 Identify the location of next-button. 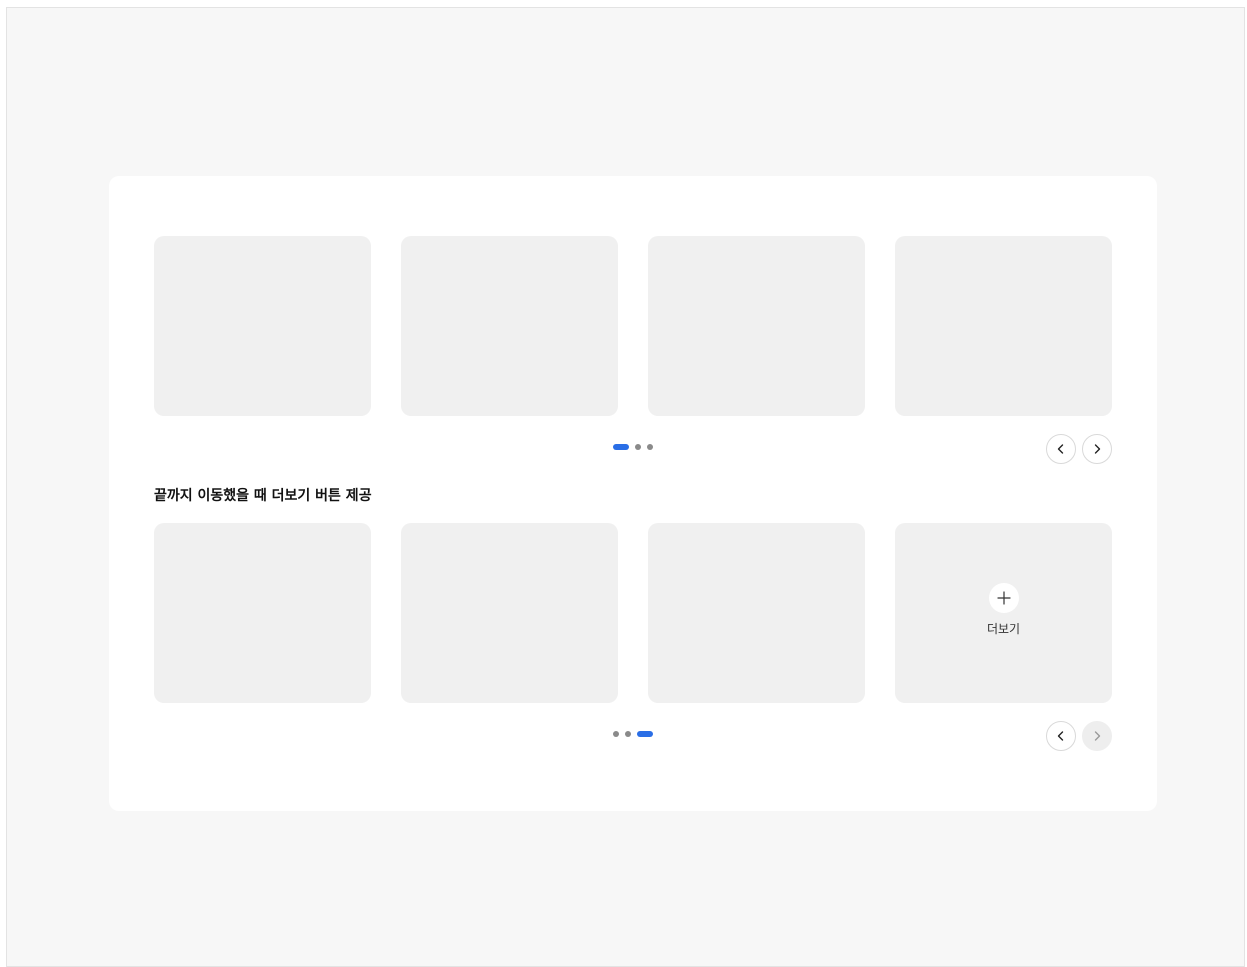
(1097, 449).